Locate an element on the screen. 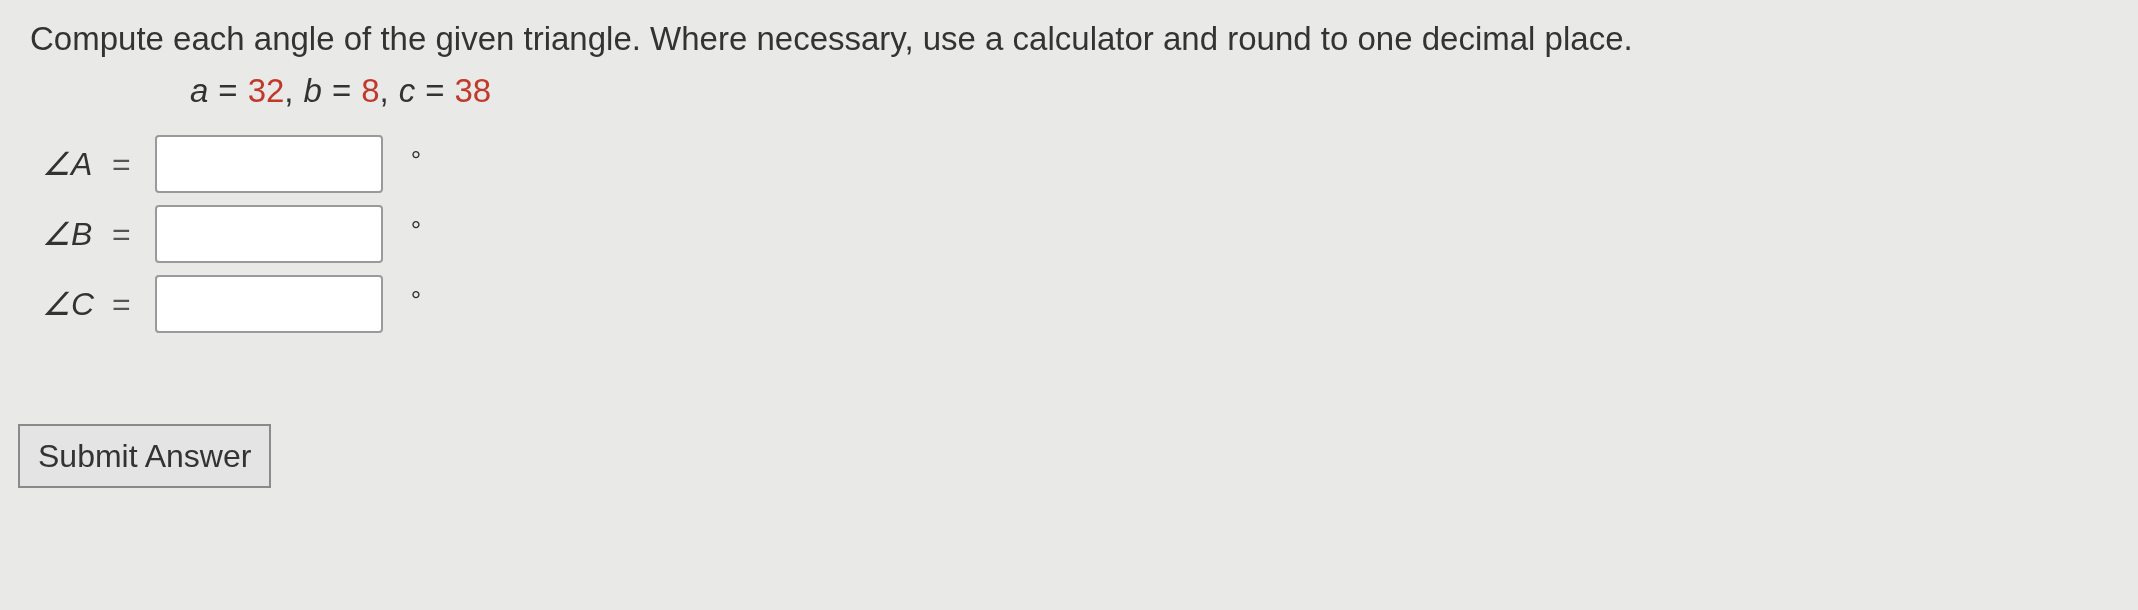 This screenshot has height=610, width=2138. variable-name: a is located at coordinates (199, 91).